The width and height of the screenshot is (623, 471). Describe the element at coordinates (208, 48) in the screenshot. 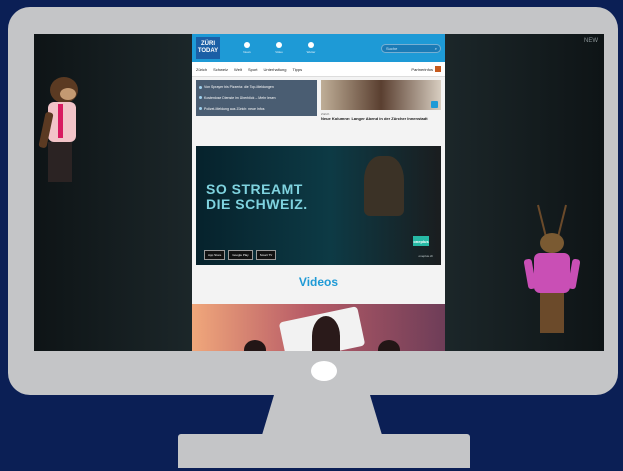

I see `site-logo: ZÜRI TODAY` at that location.